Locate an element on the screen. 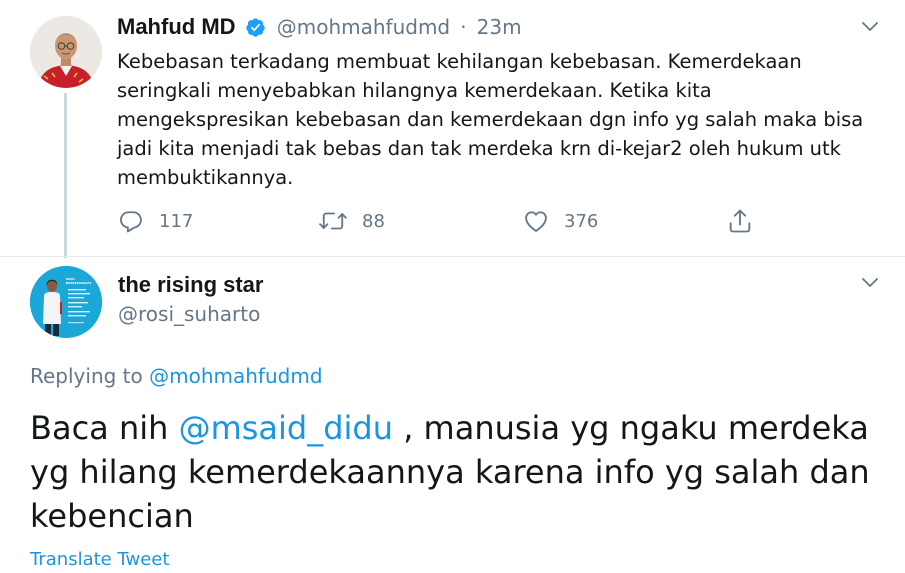 The image size is (905, 573). reply-count: 117 is located at coordinates (176, 221).